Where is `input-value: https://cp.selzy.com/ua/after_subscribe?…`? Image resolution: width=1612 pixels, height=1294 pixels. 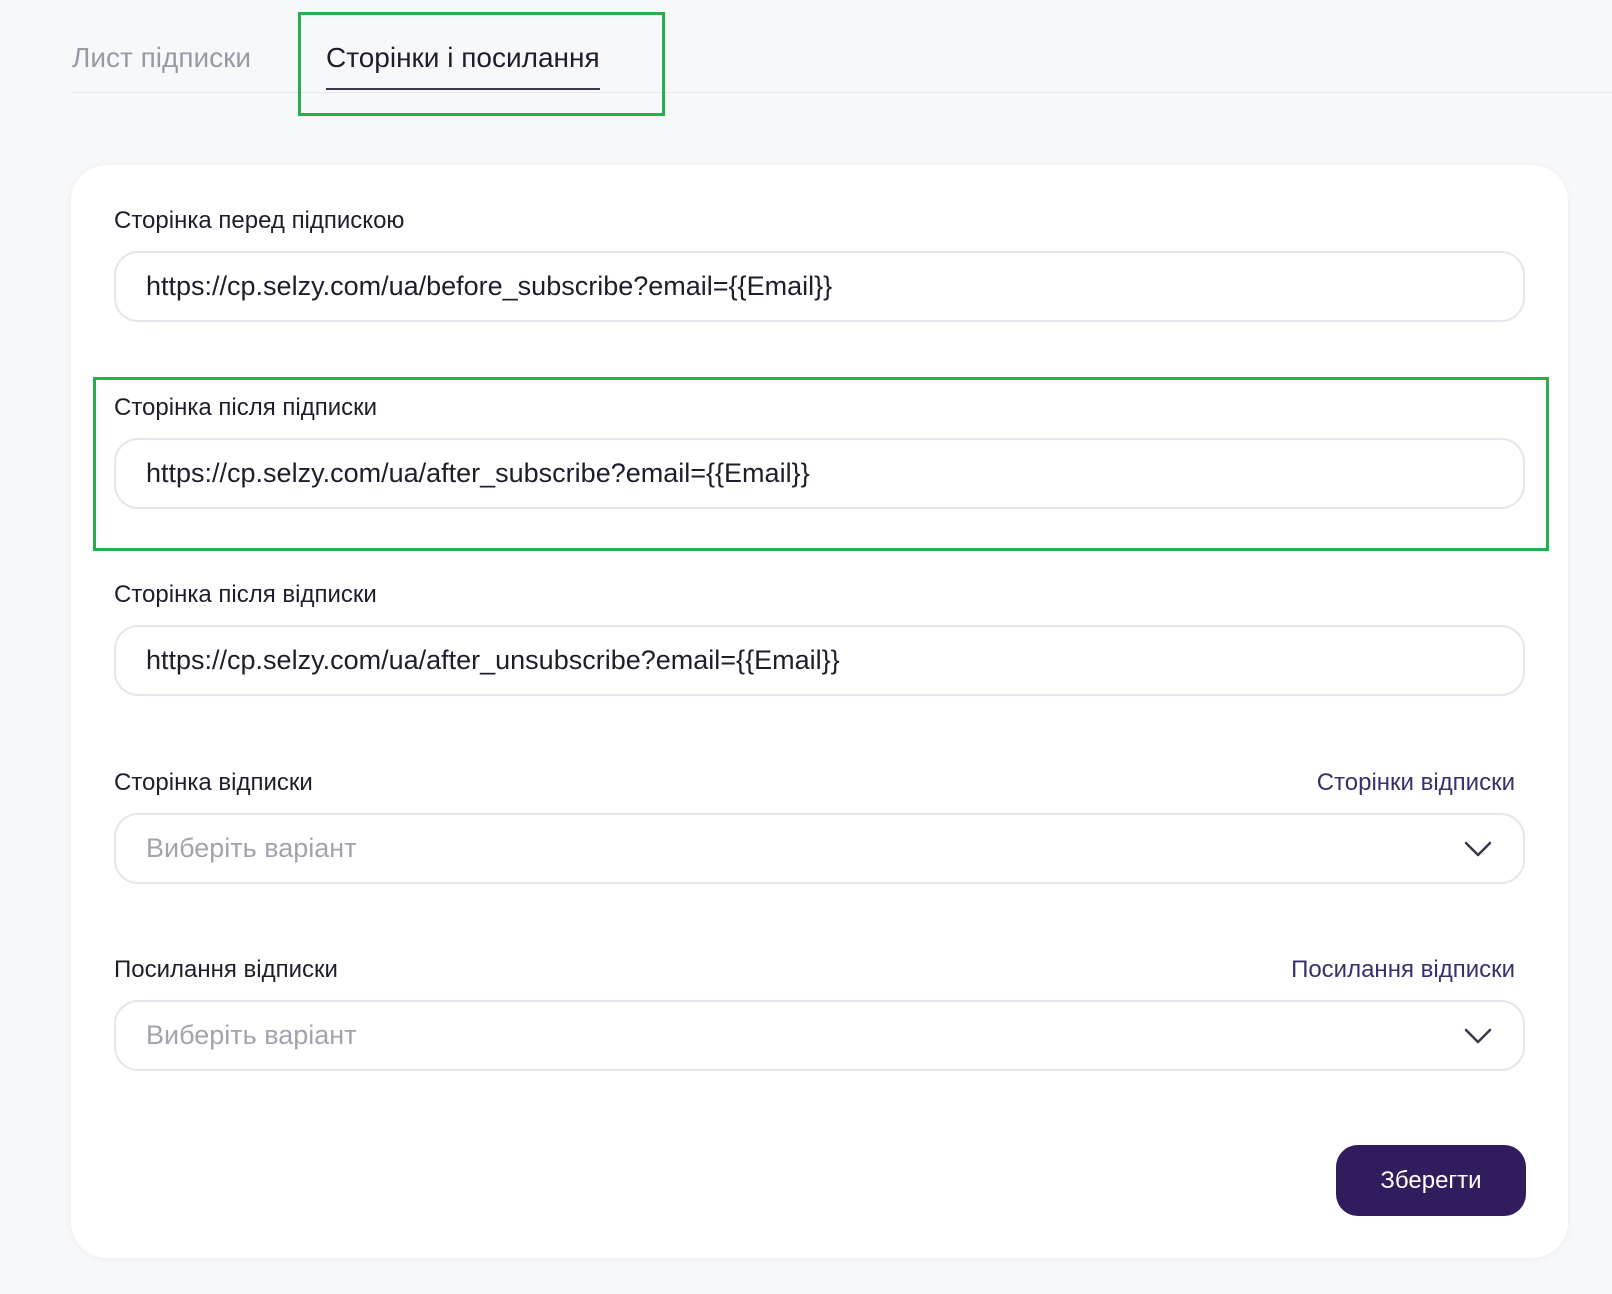
input-value: https://cp.selzy.com/ua/after_subscribe?… is located at coordinates (478, 473).